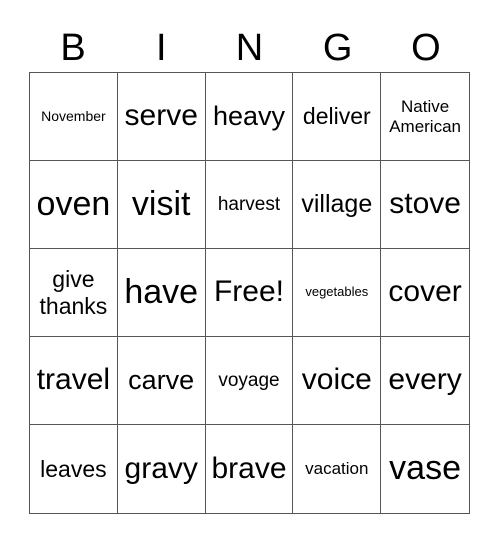 Image resolution: width=500 pixels, height=544 pixels. Describe the element at coordinates (249, 205) in the screenshot. I see `bingo-cell: harvest` at that location.